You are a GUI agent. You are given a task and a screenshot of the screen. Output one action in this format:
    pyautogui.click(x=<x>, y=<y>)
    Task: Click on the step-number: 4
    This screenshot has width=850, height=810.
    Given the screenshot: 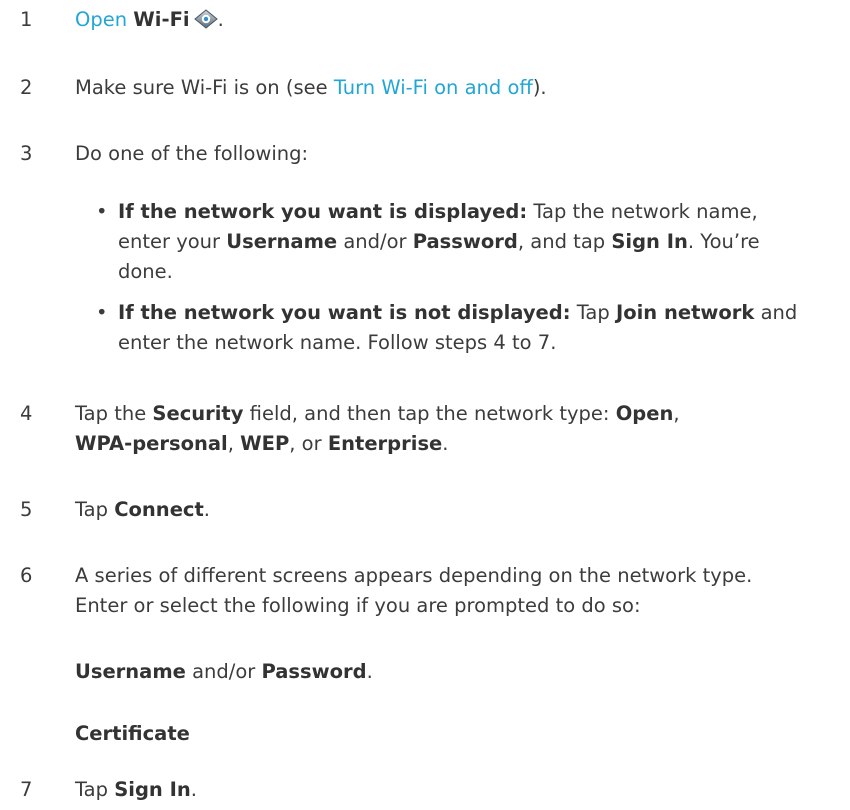 What is the action you would take?
    pyautogui.click(x=26, y=413)
    